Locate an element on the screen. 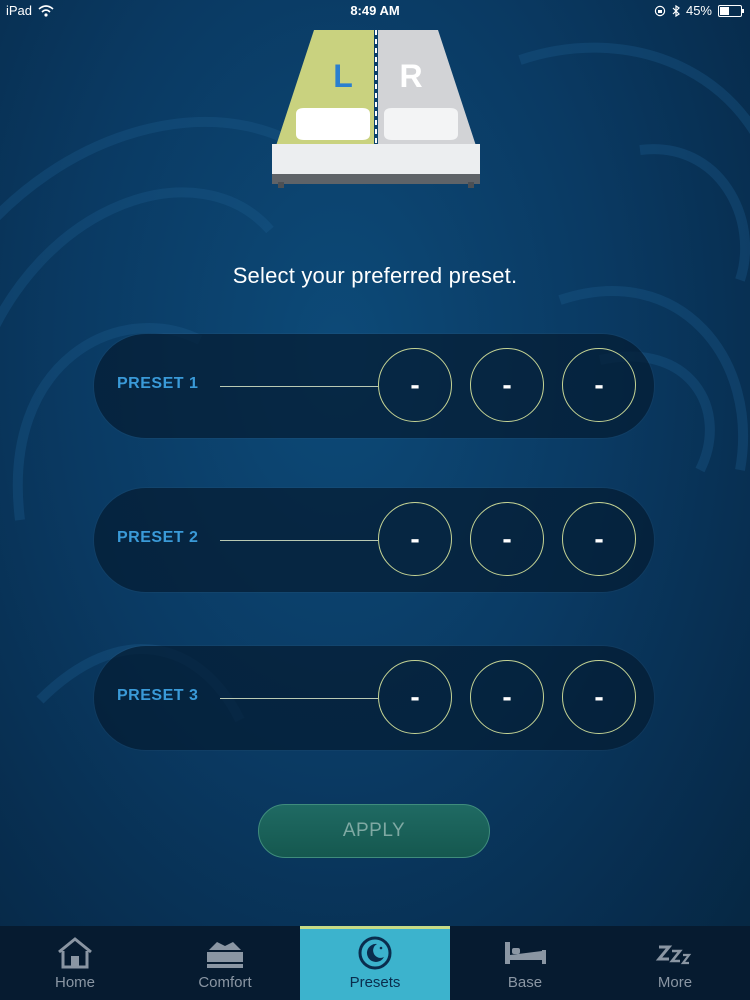 Image resolution: width=750 pixels, height=1000 pixels. preset-row-2: PRESET 2 - - - is located at coordinates (374, 540).